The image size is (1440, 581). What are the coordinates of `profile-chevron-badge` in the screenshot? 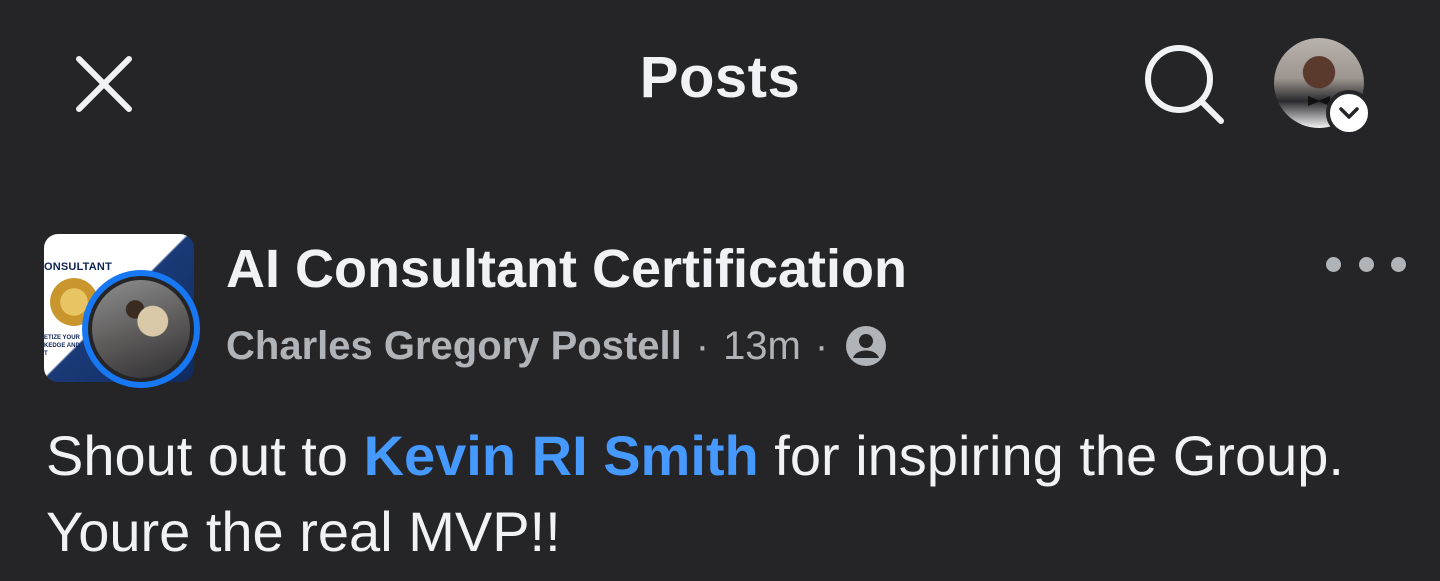 It's located at (1349, 113).